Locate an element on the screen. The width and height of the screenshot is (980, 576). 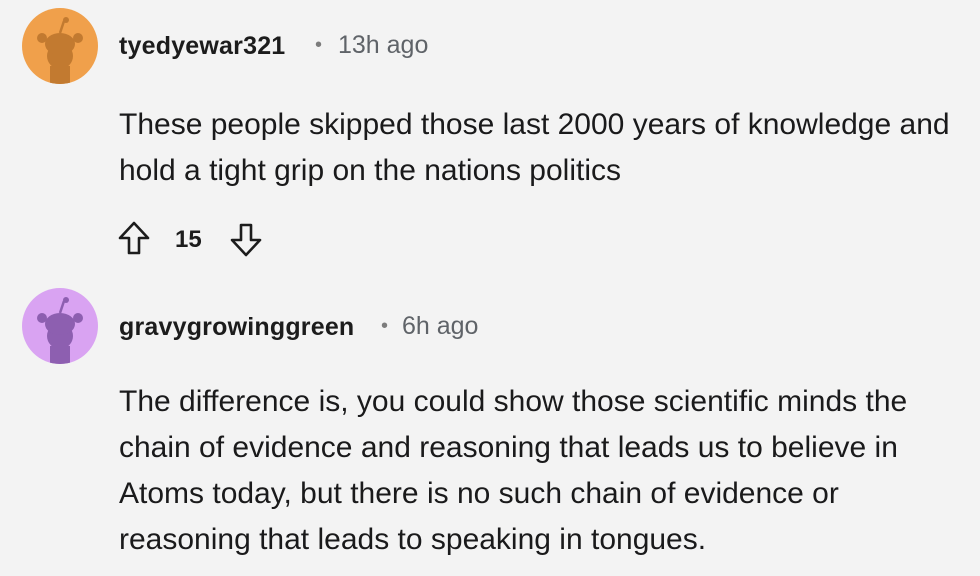
timestamp: 13h ago is located at coordinates (383, 45).